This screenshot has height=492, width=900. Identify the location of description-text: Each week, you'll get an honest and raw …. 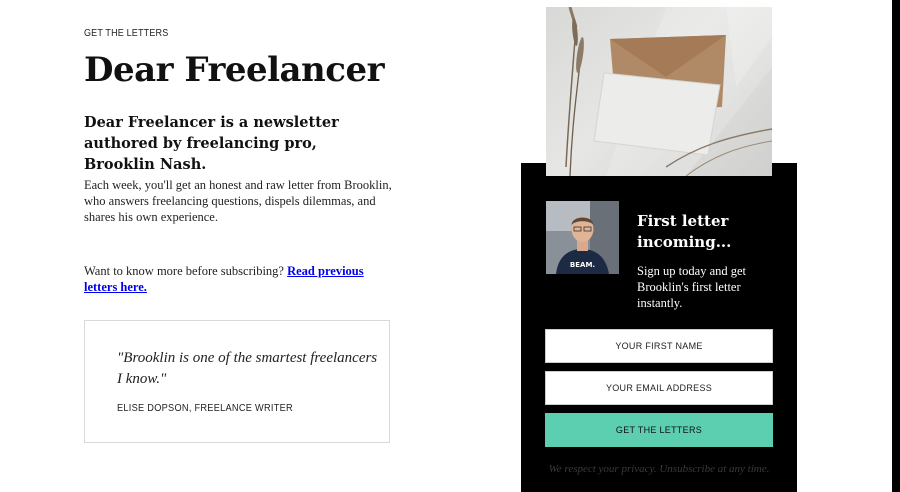
(238, 201).